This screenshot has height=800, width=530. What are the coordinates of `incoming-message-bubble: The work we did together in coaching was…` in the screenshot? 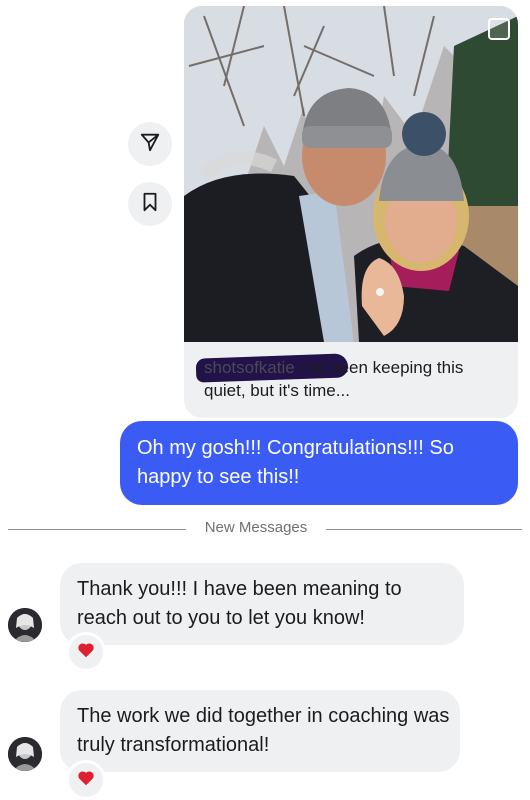 It's located at (260, 731).